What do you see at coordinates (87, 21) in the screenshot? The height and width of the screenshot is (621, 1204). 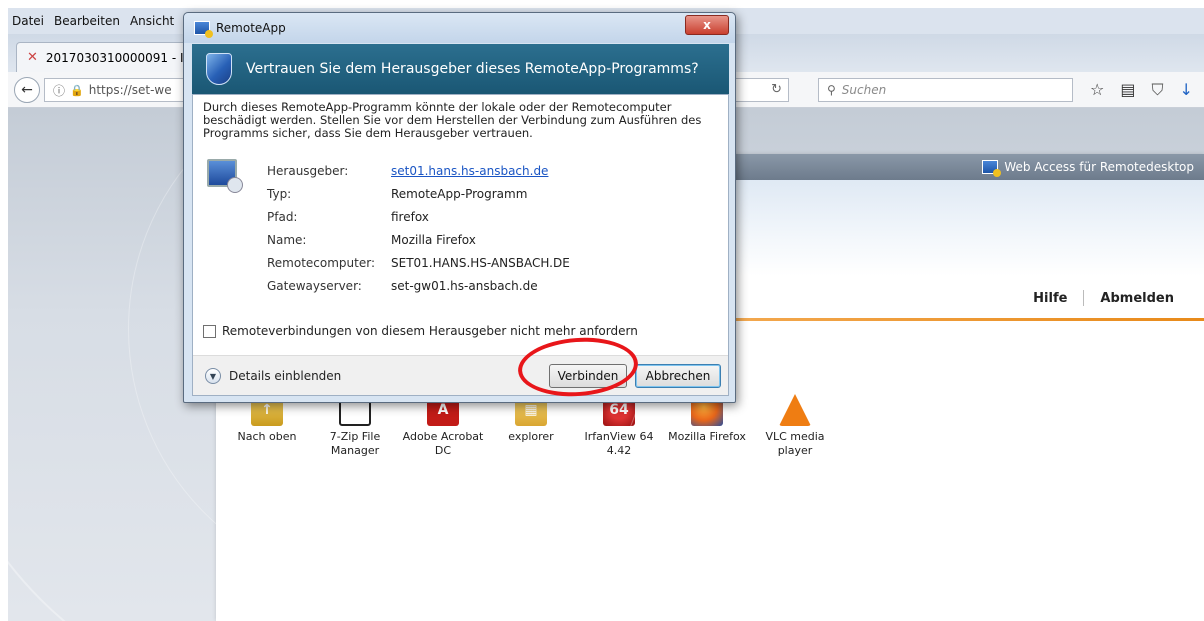 I see `menu-bearbeiten: Bearbeiten` at bounding box center [87, 21].